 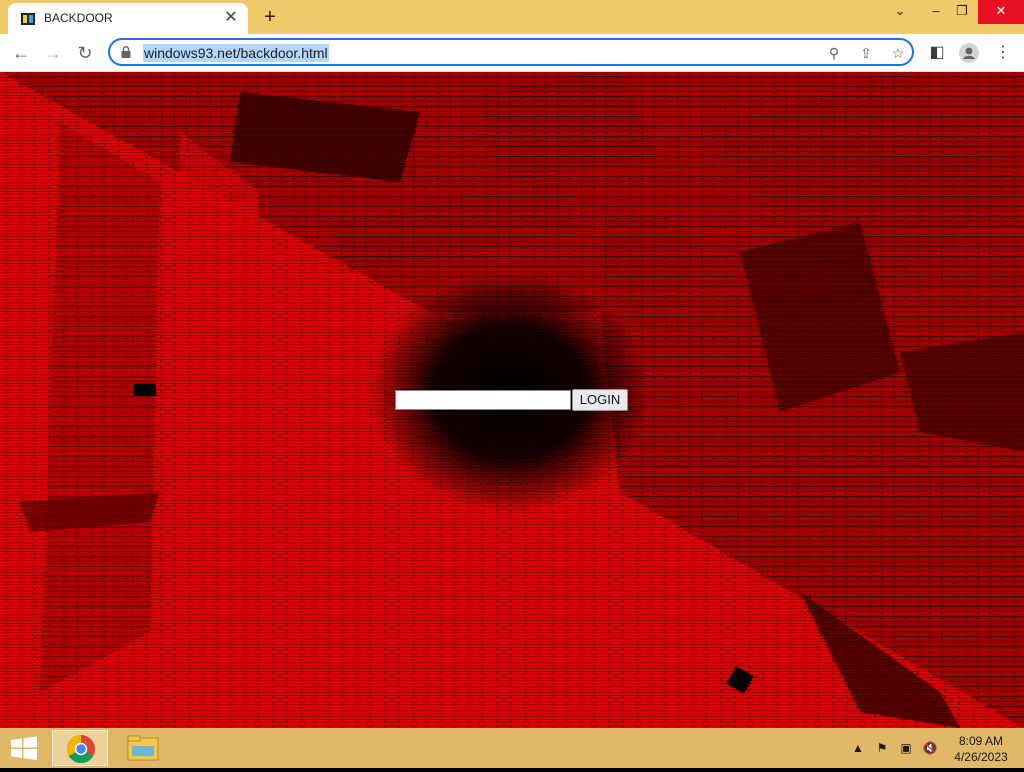 I want to click on login-button: LOGIN, so click(x=600, y=400).